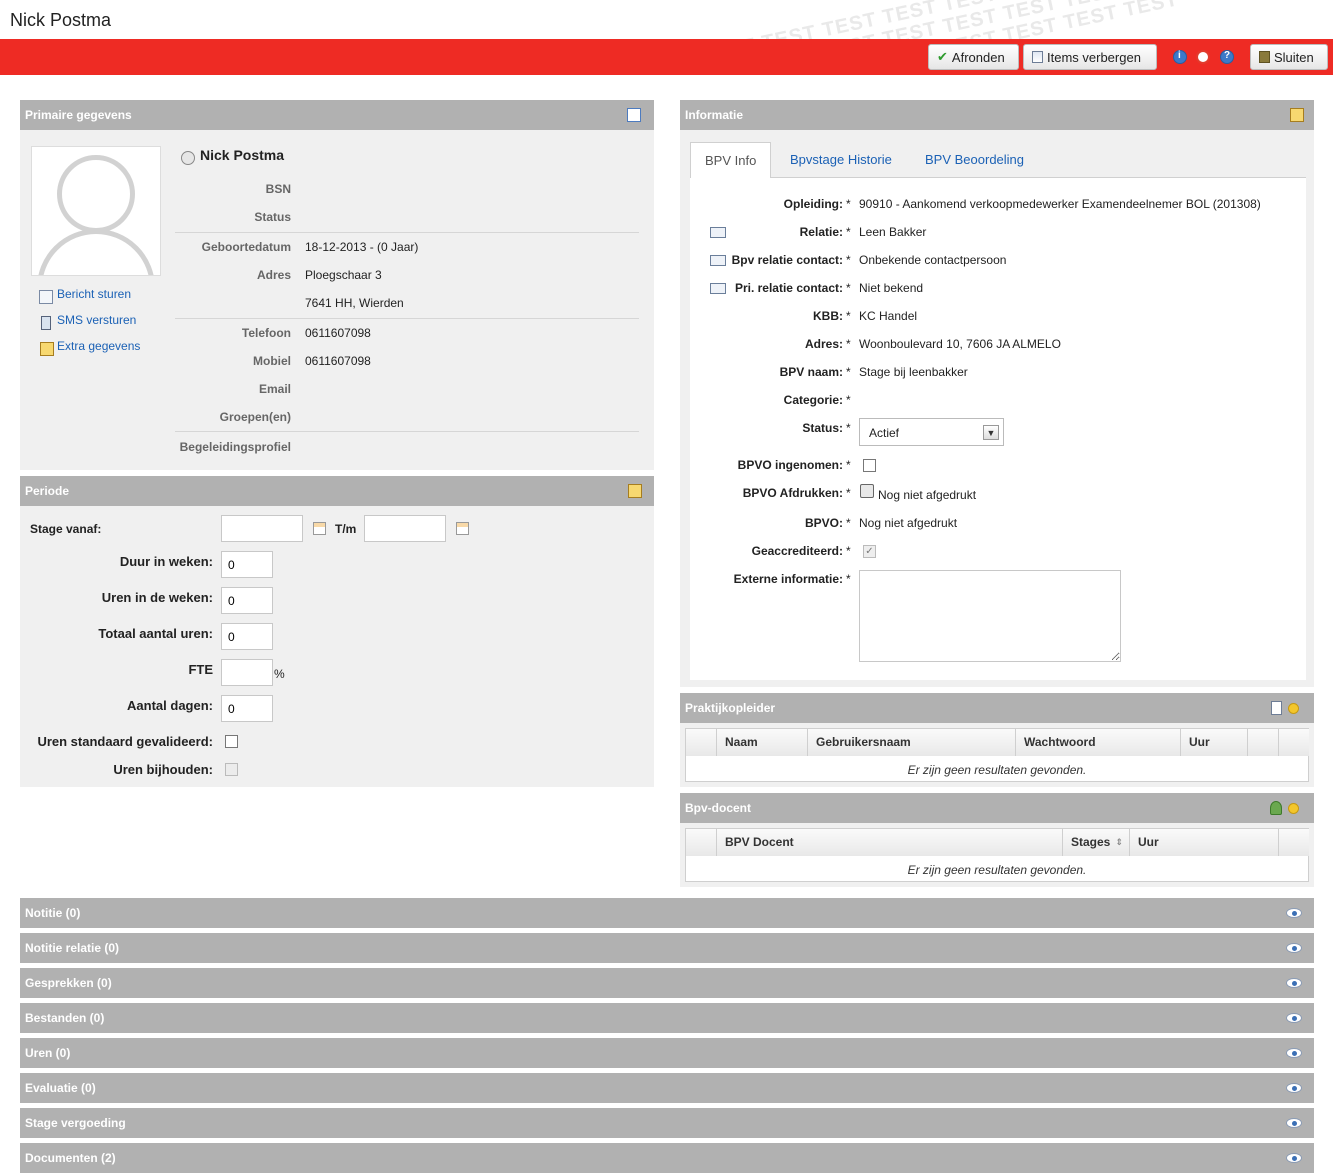 The height and width of the screenshot is (1175, 1333). What do you see at coordinates (247, 600) in the screenshot?
I see `hours-week-input` at bounding box center [247, 600].